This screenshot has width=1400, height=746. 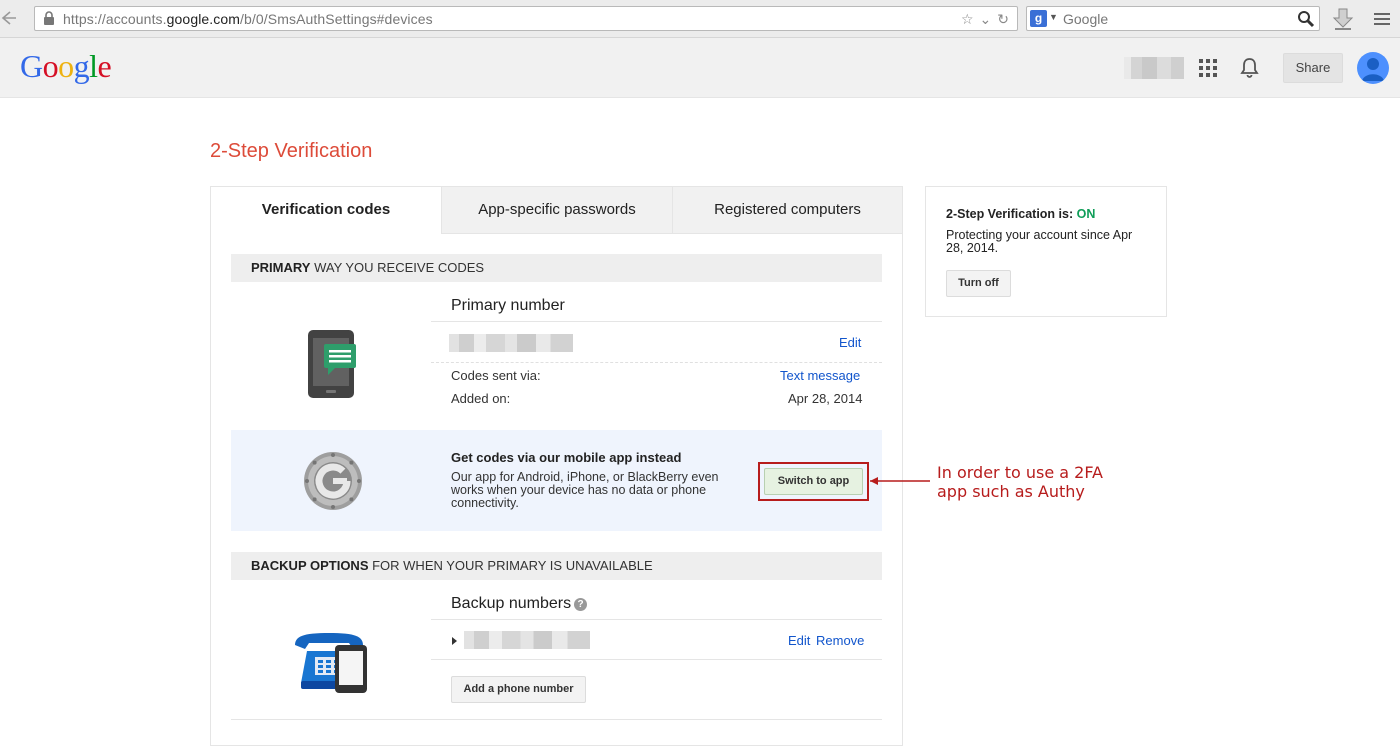 What do you see at coordinates (49, 18) in the screenshot?
I see `lock-icon` at bounding box center [49, 18].